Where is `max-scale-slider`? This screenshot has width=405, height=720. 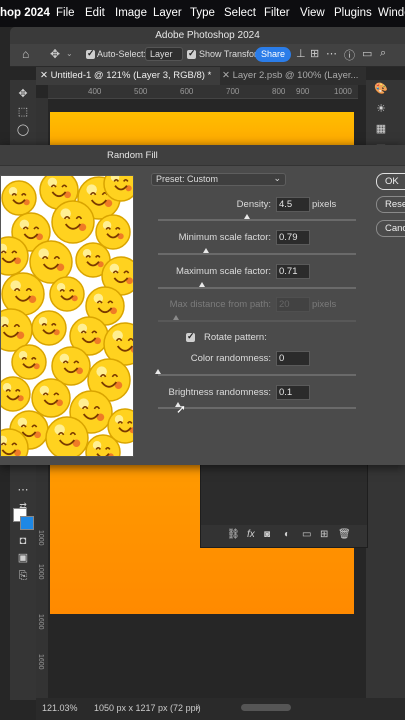
max-scale-slider is located at coordinates (257, 285).